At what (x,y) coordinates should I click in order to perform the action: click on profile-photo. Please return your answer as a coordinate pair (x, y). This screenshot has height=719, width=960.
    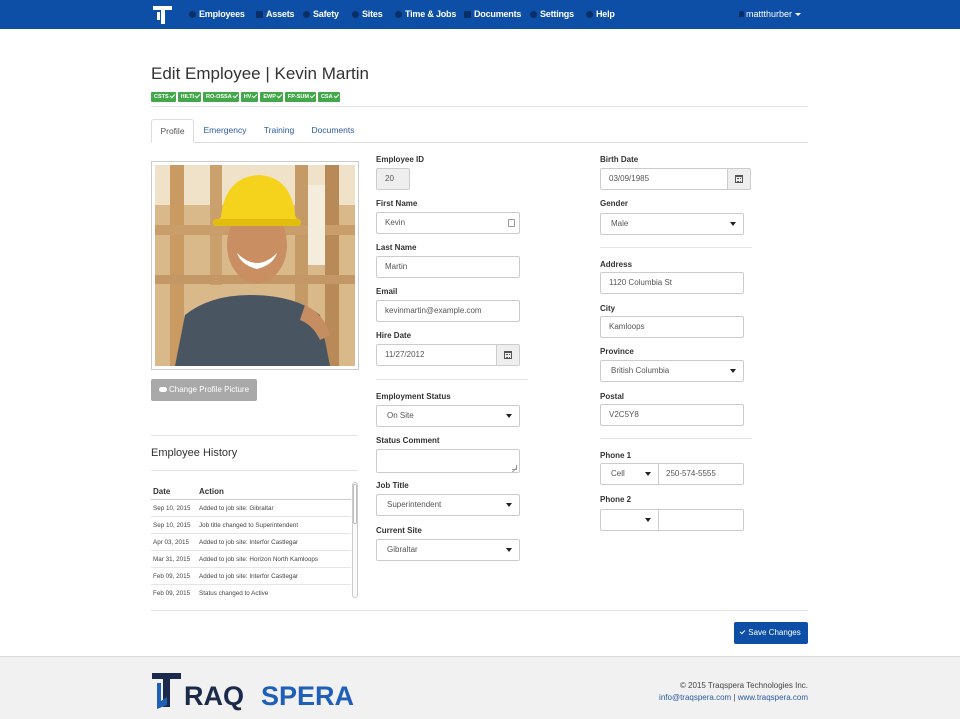
    Looking at the image, I should click on (255, 265).